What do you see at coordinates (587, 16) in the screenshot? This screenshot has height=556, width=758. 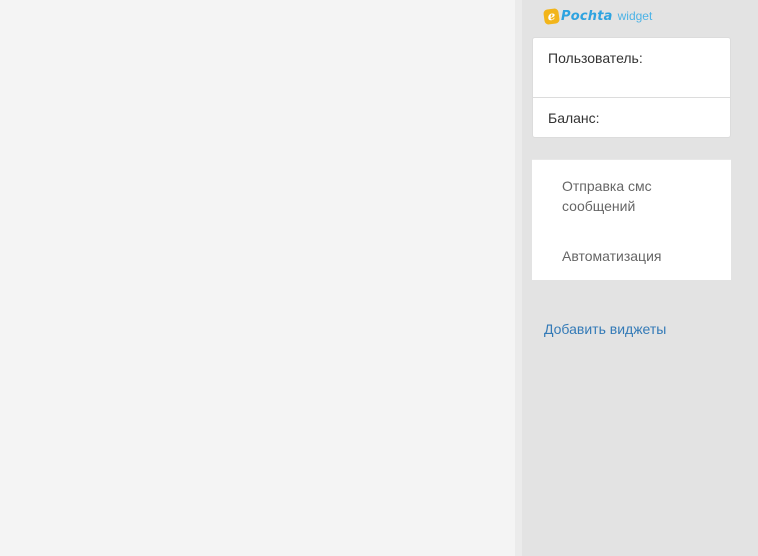 I see `logo-name: Pochta` at bounding box center [587, 16].